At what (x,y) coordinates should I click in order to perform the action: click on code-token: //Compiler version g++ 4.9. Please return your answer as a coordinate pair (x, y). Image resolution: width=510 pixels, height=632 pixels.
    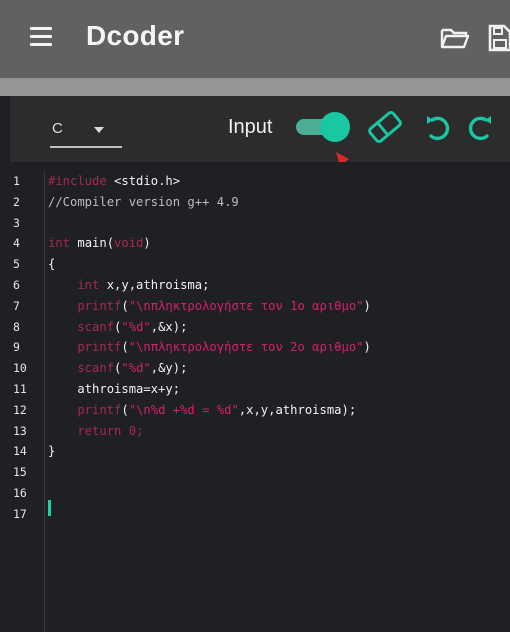
    Looking at the image, I should click on (143, 201).